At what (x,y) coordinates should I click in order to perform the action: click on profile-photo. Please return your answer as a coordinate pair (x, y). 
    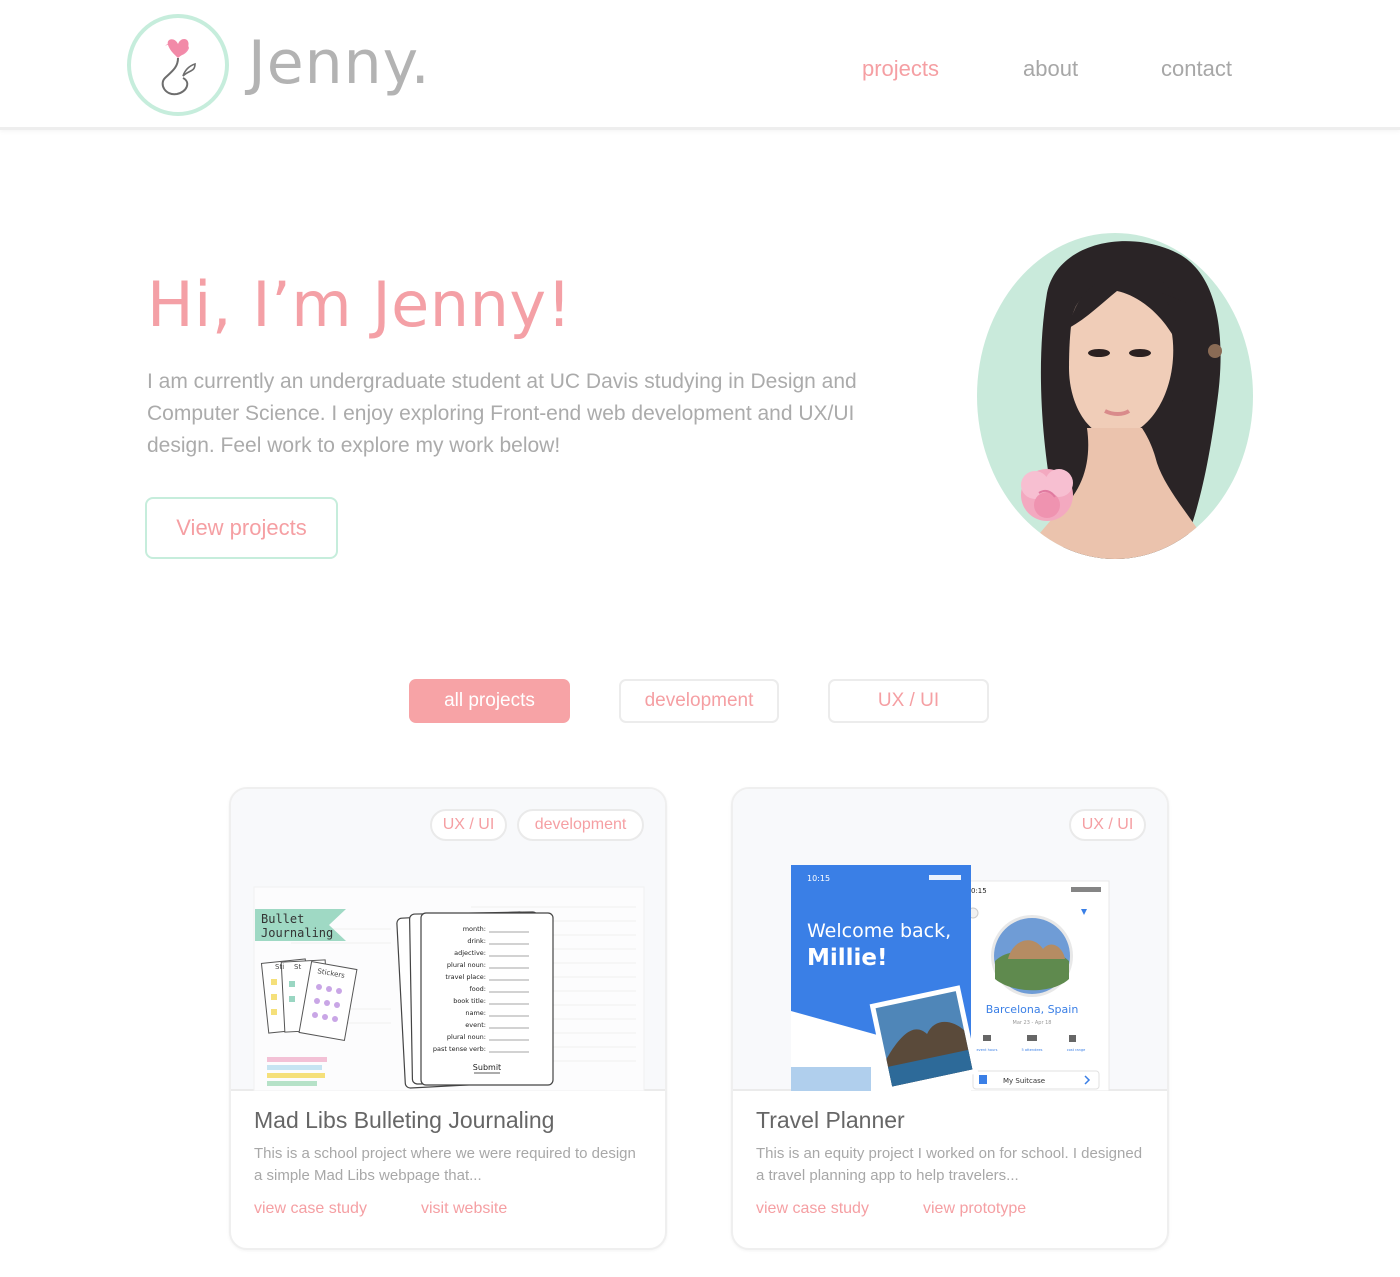
    Looking at the image, I should click on (1115, 396).